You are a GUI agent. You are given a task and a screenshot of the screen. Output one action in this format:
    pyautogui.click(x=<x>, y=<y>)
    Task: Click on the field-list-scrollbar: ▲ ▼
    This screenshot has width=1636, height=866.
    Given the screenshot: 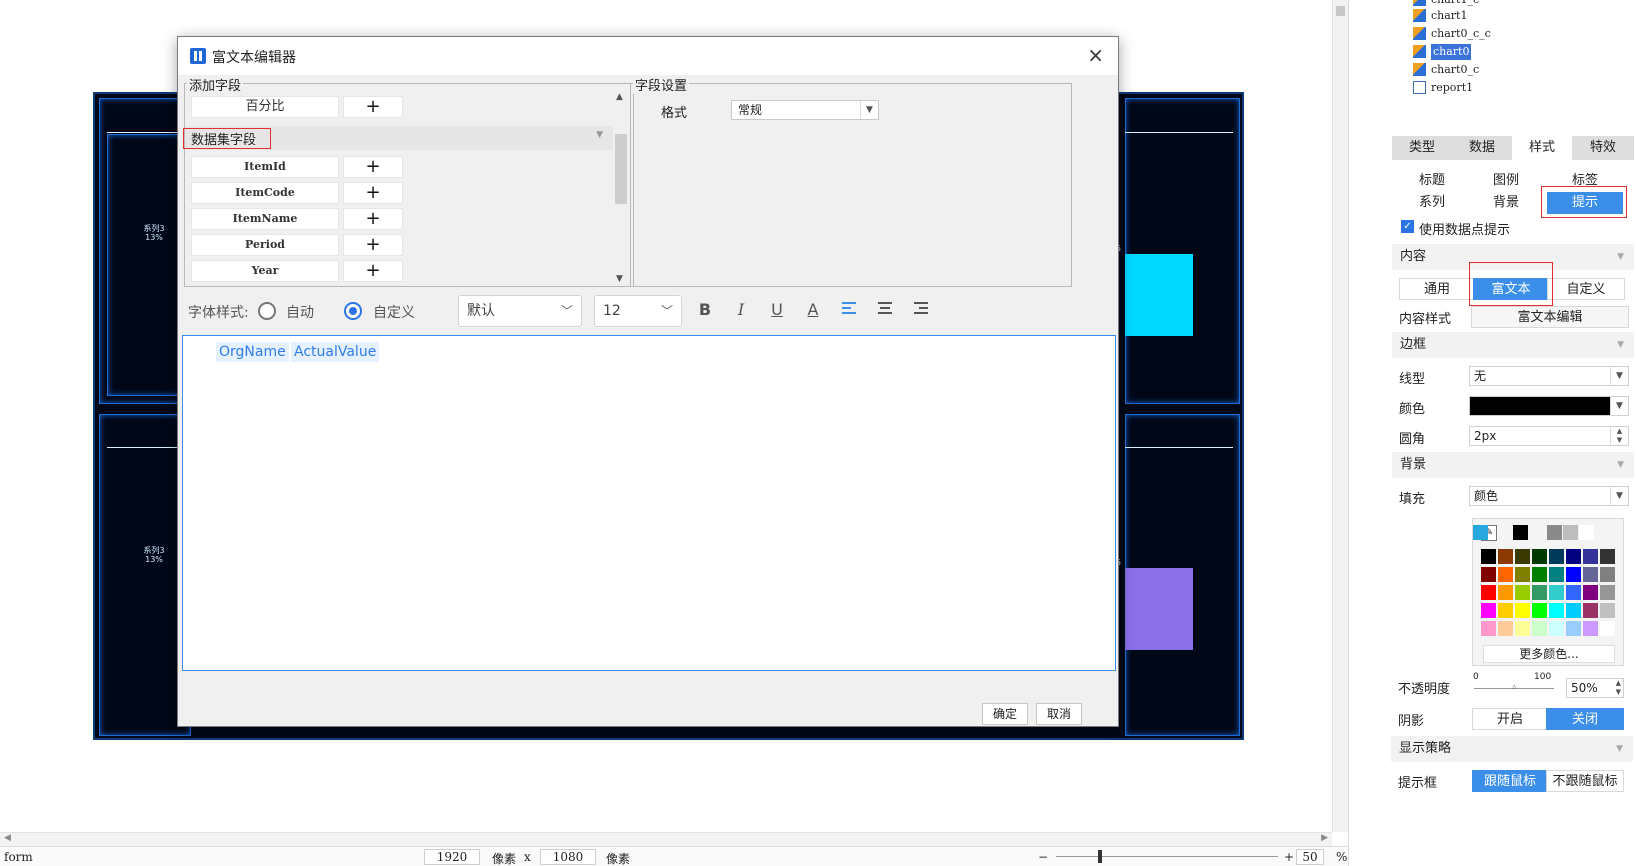 What is the action you would take?
    pyautogui.click(x=621, y=189)
    